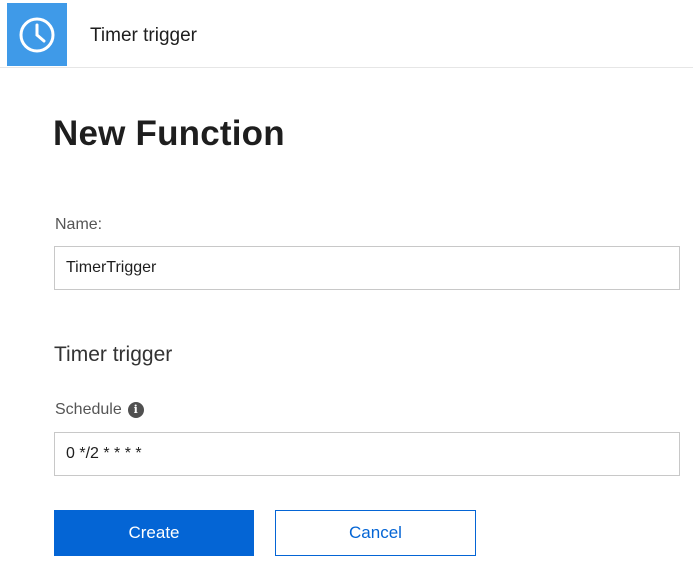  Describe the element at coordinates (113, 354) in the screenshot. I see `section-heading: Timer trigger` at that location.